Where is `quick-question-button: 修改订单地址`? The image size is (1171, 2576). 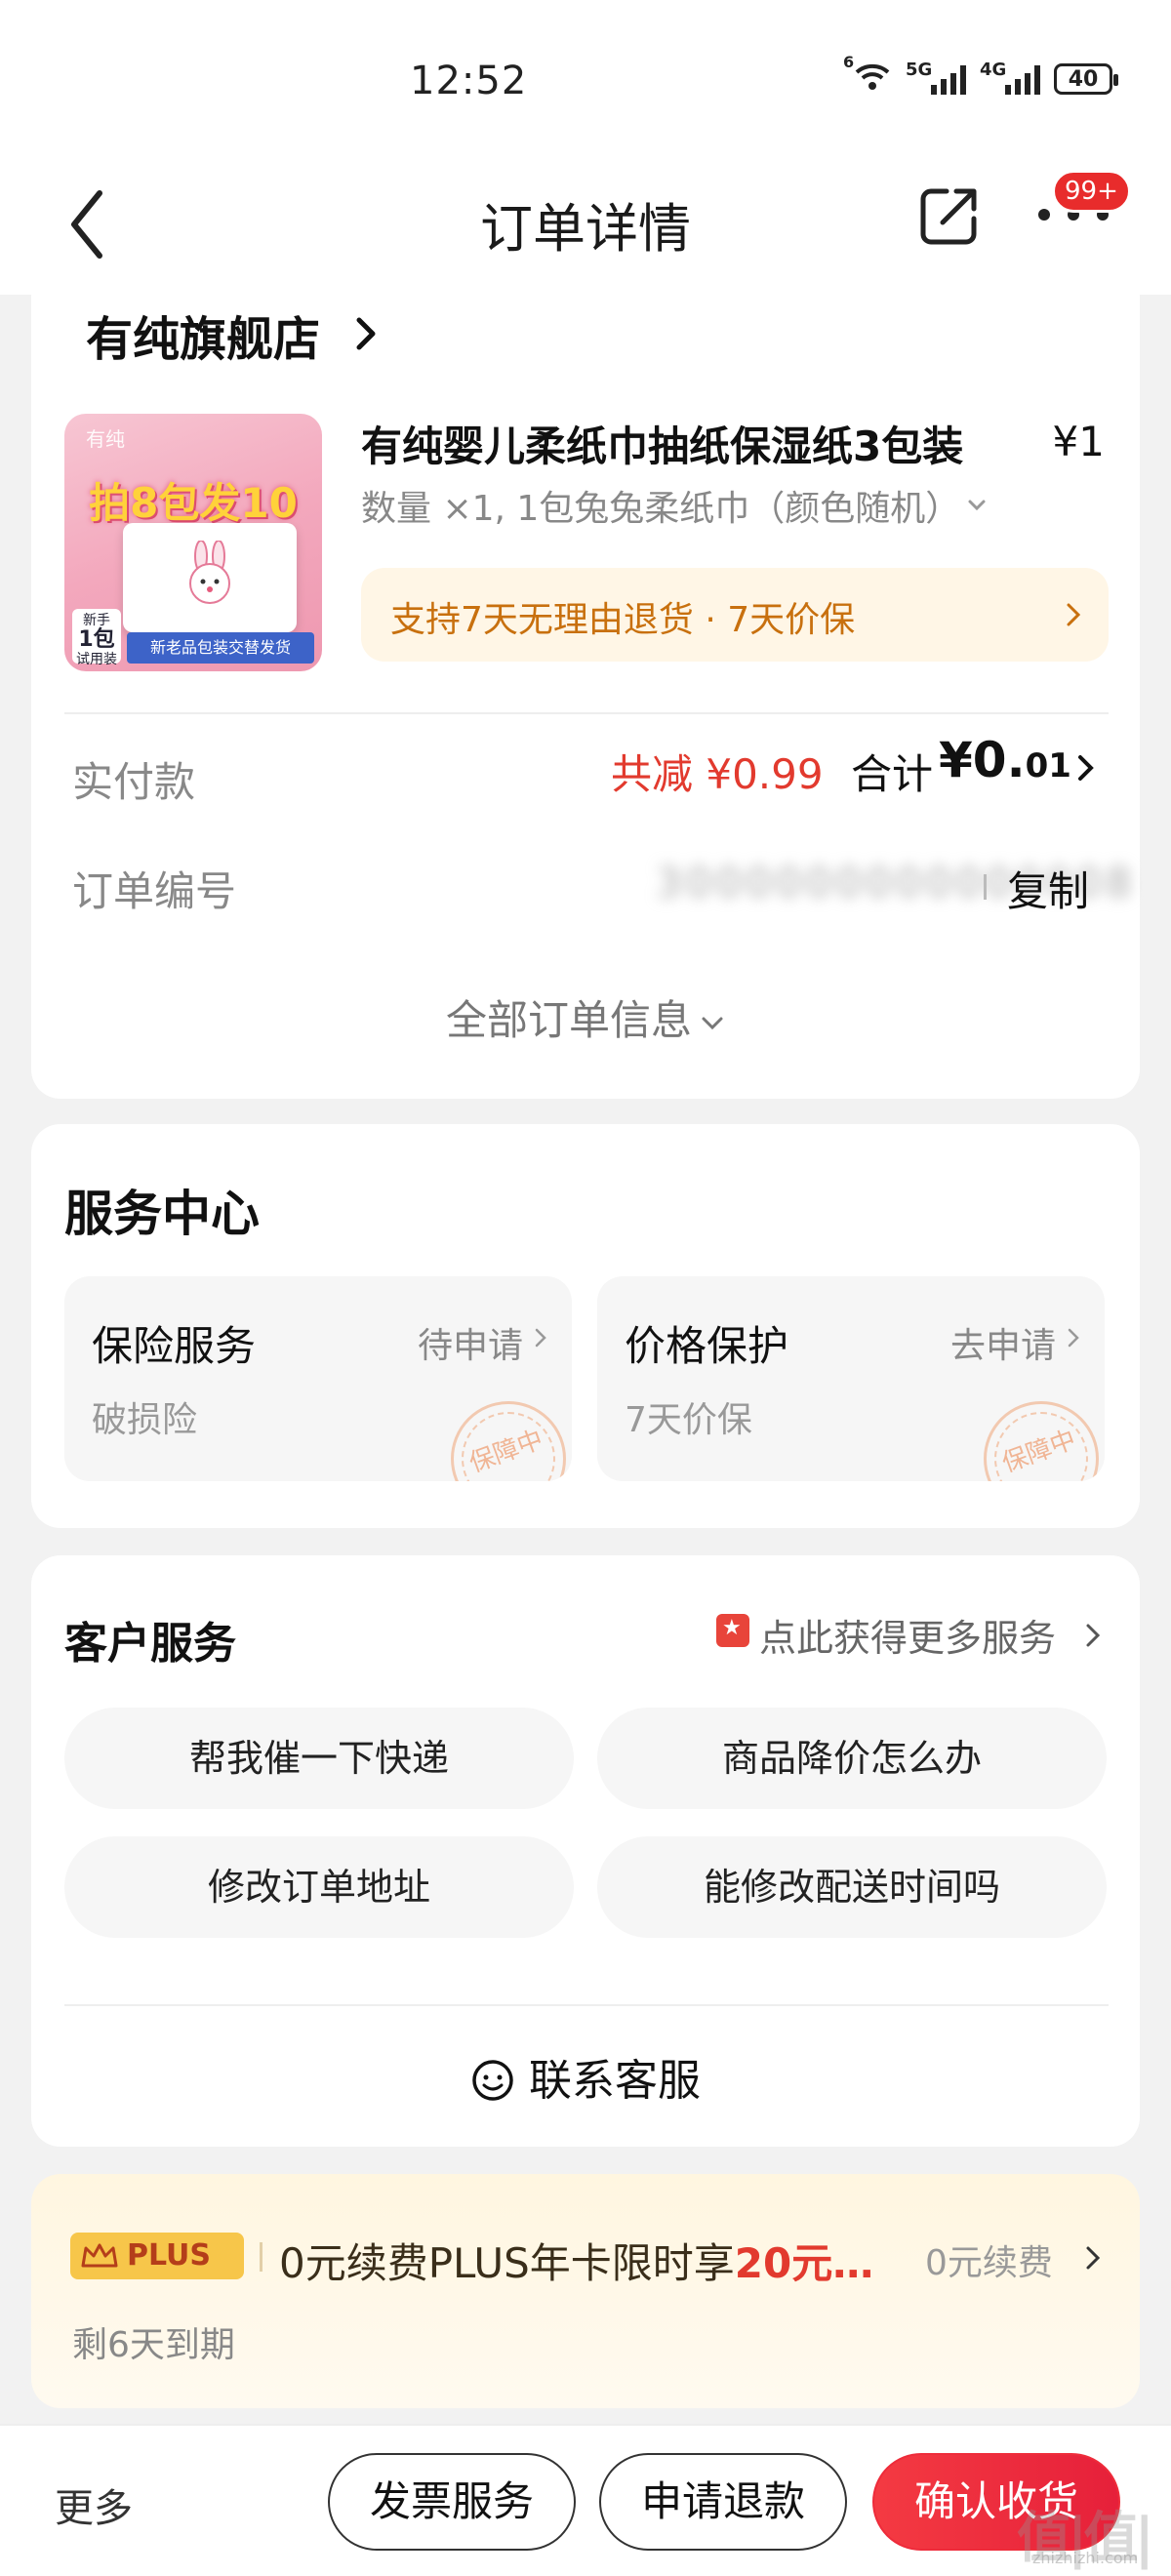
quick-question-button: 修改订单地址 is located at coordinates (319, 1887).